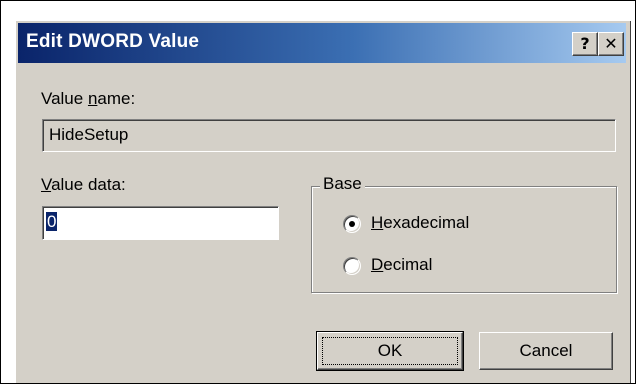 The image size is (636, 384). Describe the element at coordinates (113, 41) in the screenshot. I see `dialog-title: Edit DWORD Value` at that location.